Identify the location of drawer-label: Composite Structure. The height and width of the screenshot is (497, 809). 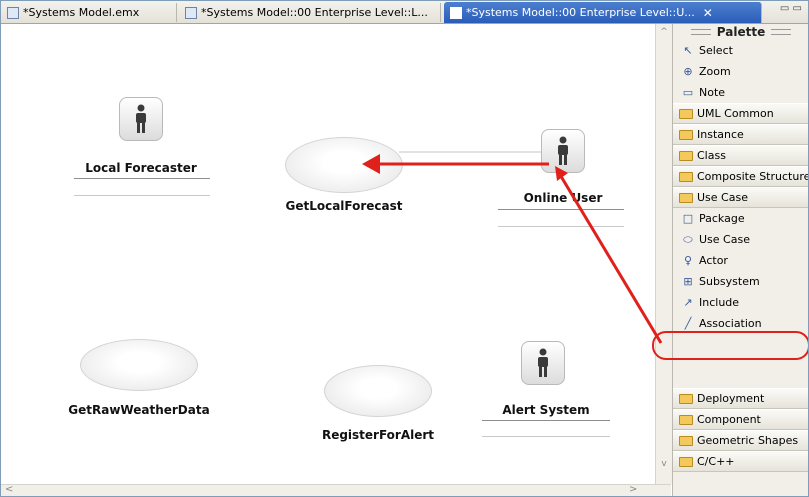
(753, 176).